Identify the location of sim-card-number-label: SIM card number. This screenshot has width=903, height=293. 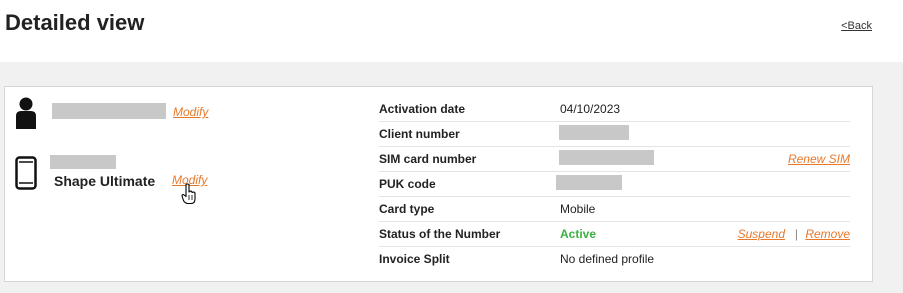
(428, 159).